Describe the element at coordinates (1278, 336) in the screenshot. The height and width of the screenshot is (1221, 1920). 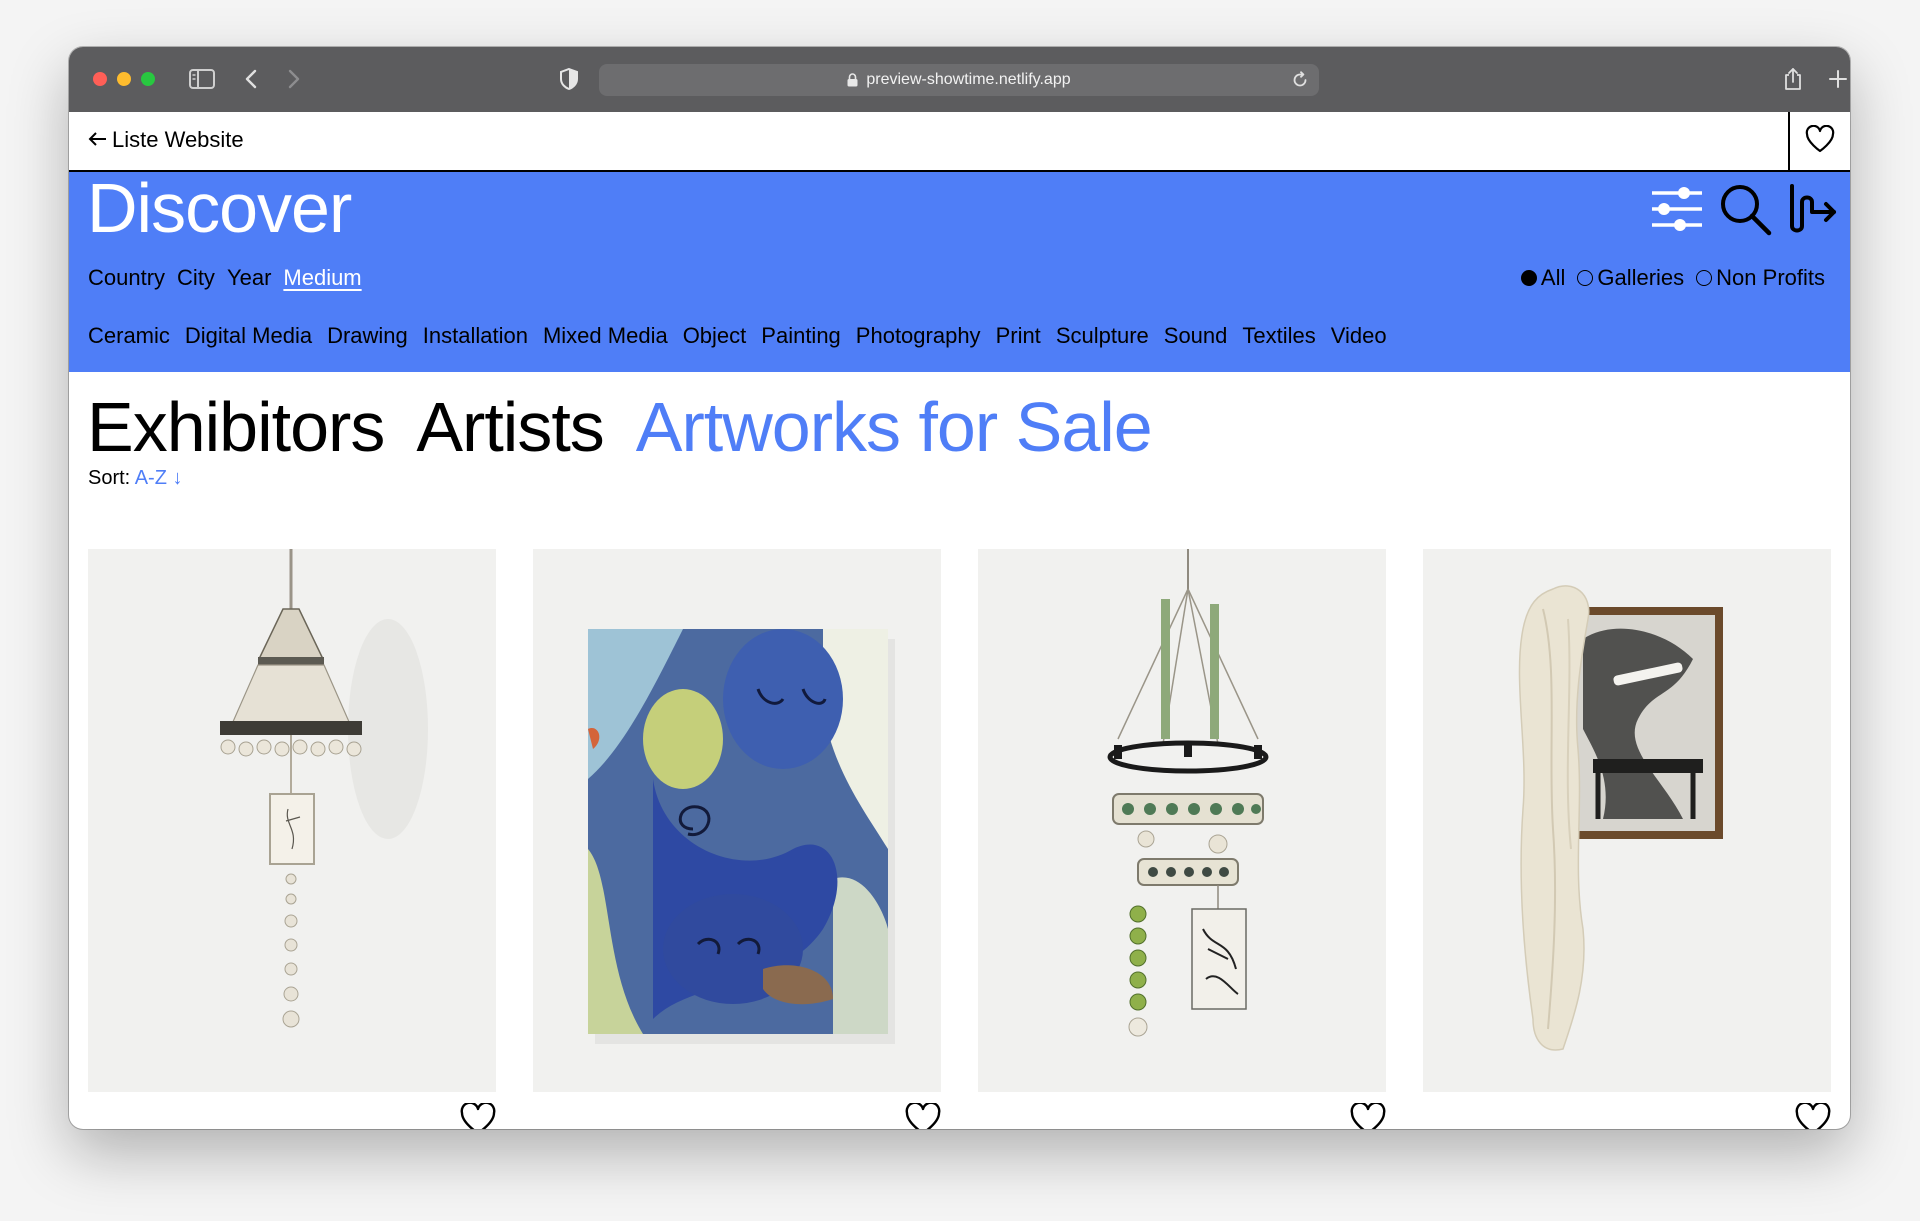
I see `medium-textiles: Textiles` at that location.